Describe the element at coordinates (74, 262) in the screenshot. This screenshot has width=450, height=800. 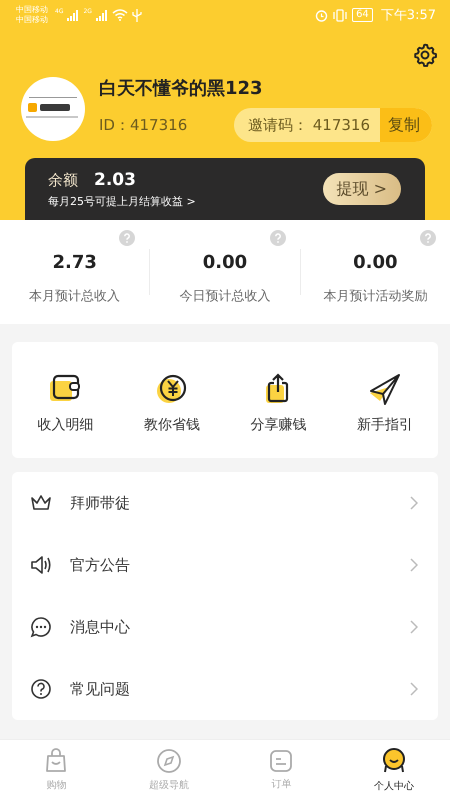
I see `stat-value: 2.73` at that location.